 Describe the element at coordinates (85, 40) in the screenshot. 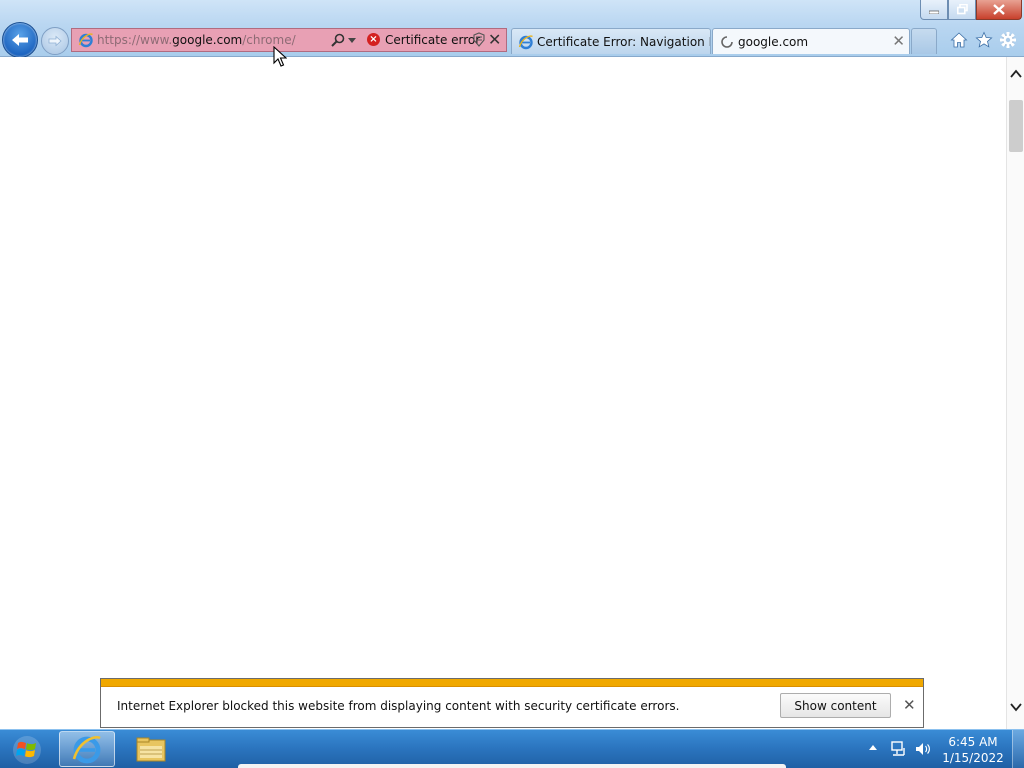

I see `ie-page-icon` at that location.